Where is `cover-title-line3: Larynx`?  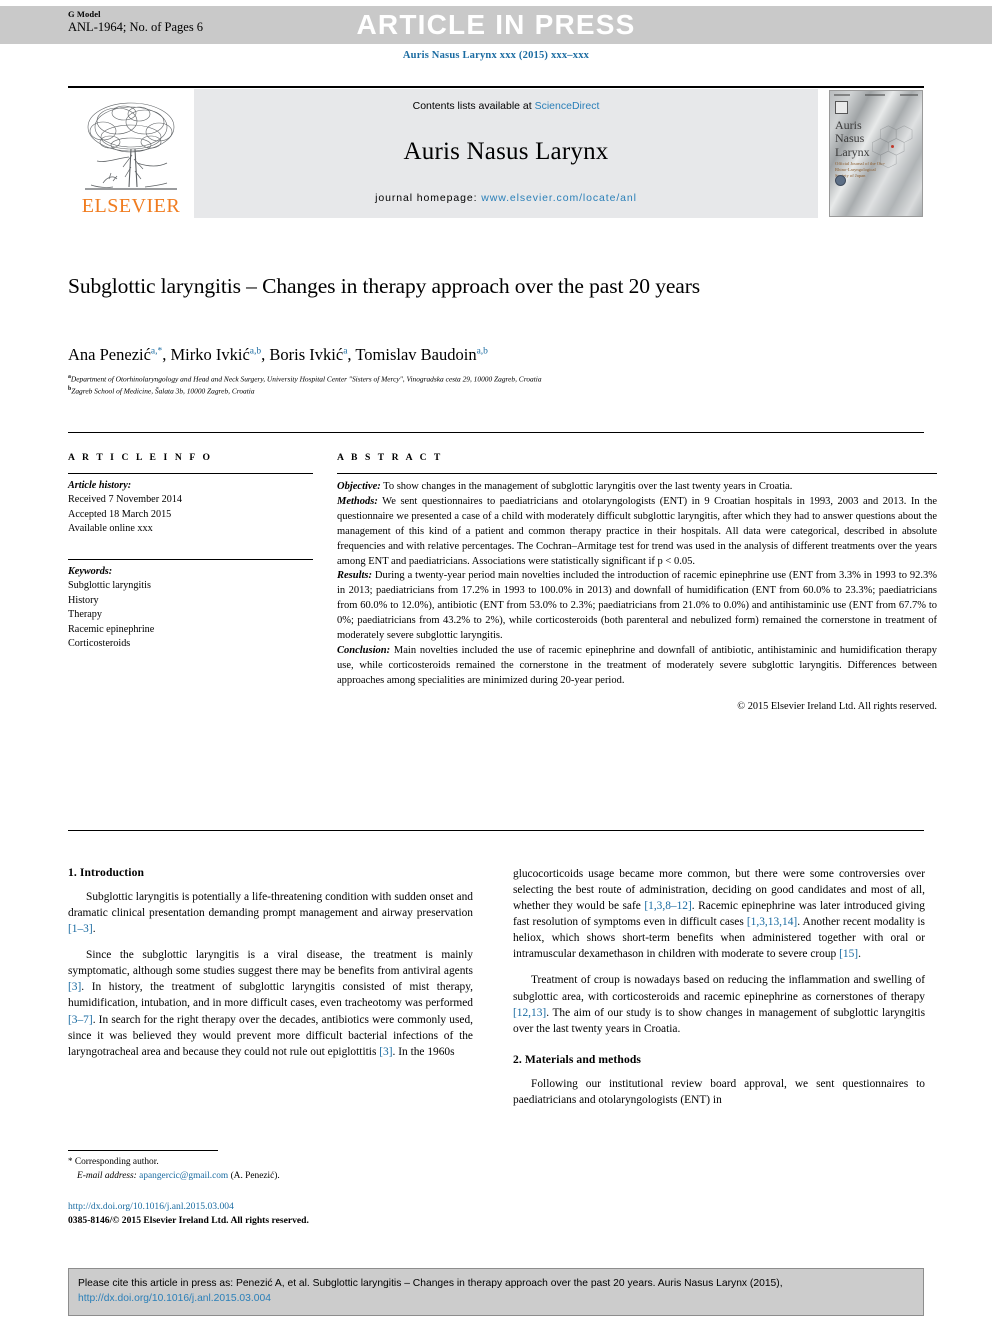 cover-title-line3: Larynx is located at coordinates (852, 151).